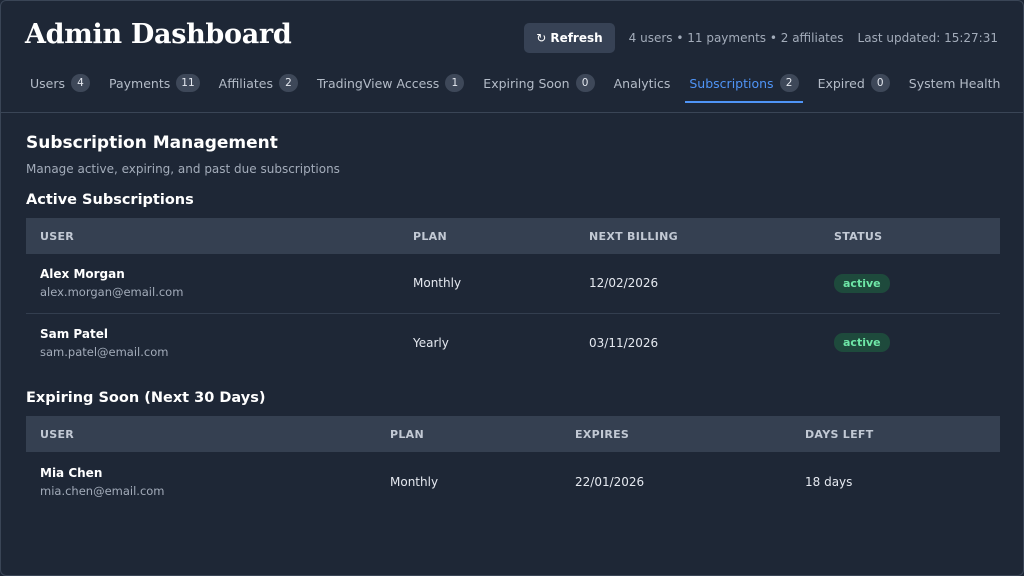 The width and height of the screenshot is (1024, 576). I want to click on refresh-label: Refresh, so click(576, 38).